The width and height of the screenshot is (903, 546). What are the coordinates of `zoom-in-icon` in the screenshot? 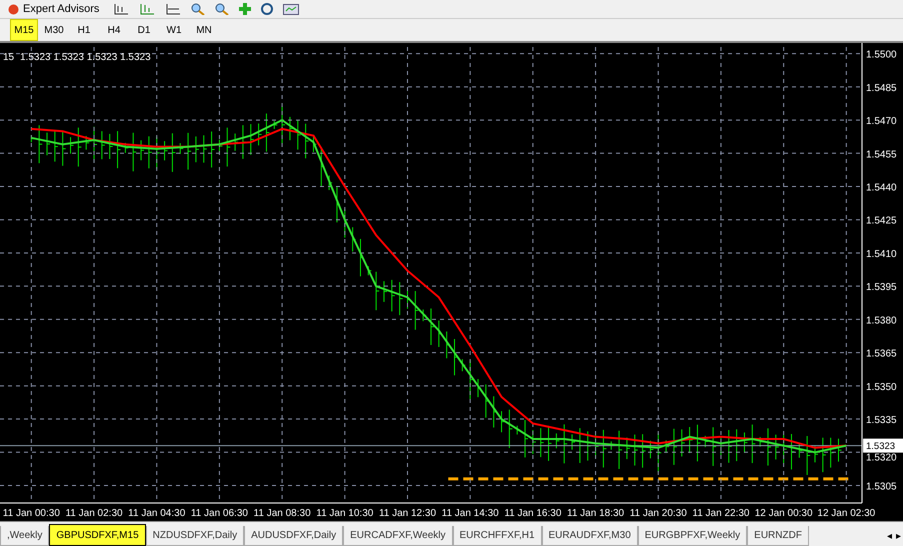 It's located at (198, 9).